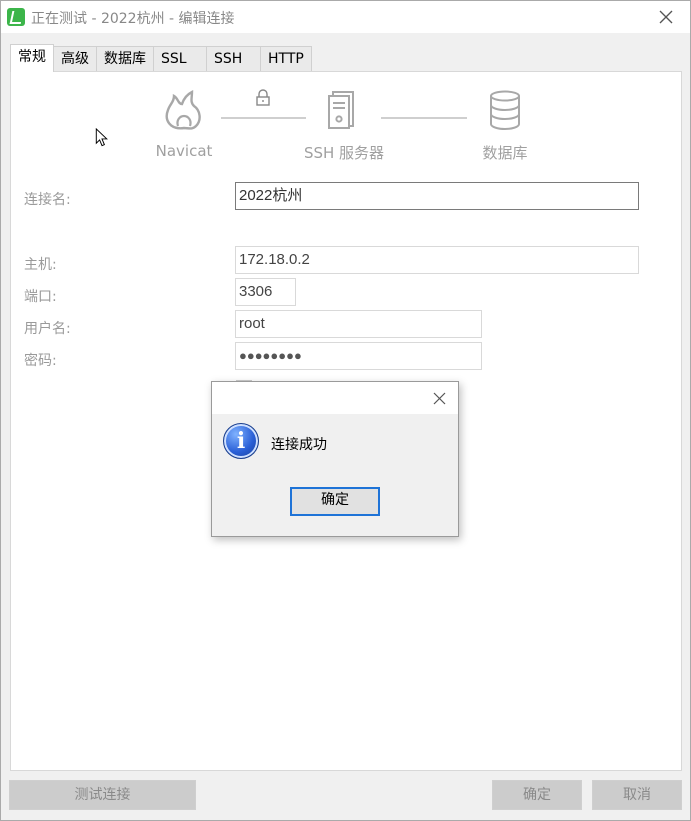 This screenshot has width=691, height=821. Describe the element at coordinates (437, 260) in the screenshot. I see `host-input: 172.18.0.2` at that location.